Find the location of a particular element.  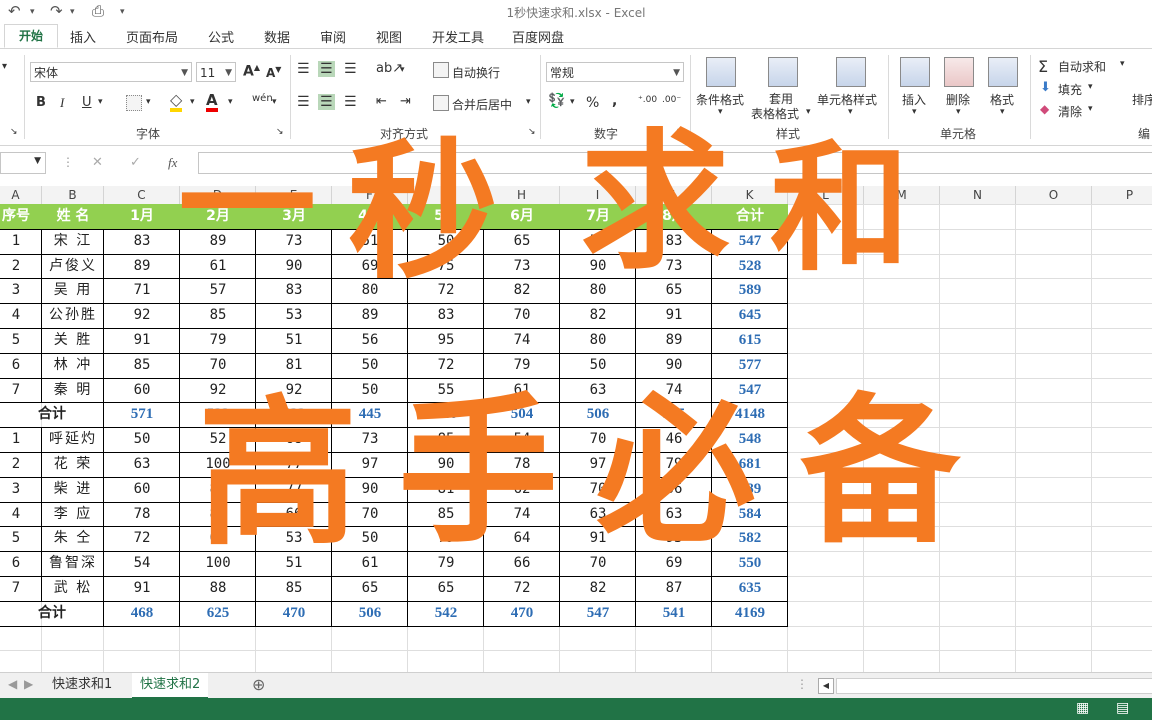

col-header-o: O is located at coordinates (1054, 195).